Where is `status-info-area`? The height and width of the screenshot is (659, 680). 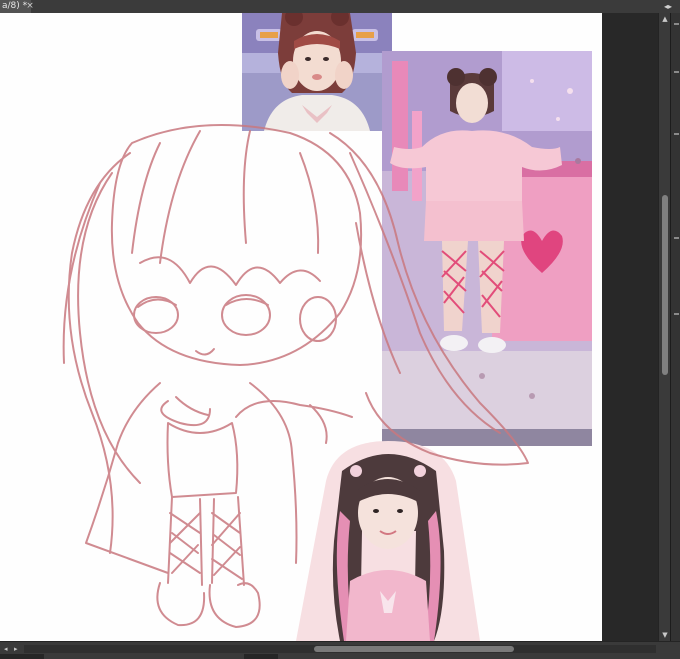
status-info-area is located at coordinates (22, 656).